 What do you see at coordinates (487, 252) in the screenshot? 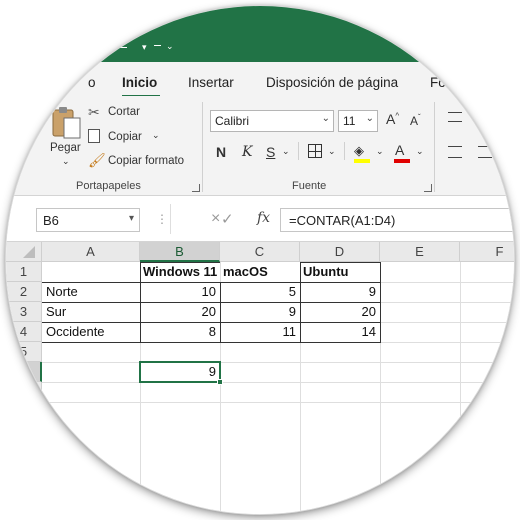
I see `column-header-f: F` at bounding box center [487, 252].